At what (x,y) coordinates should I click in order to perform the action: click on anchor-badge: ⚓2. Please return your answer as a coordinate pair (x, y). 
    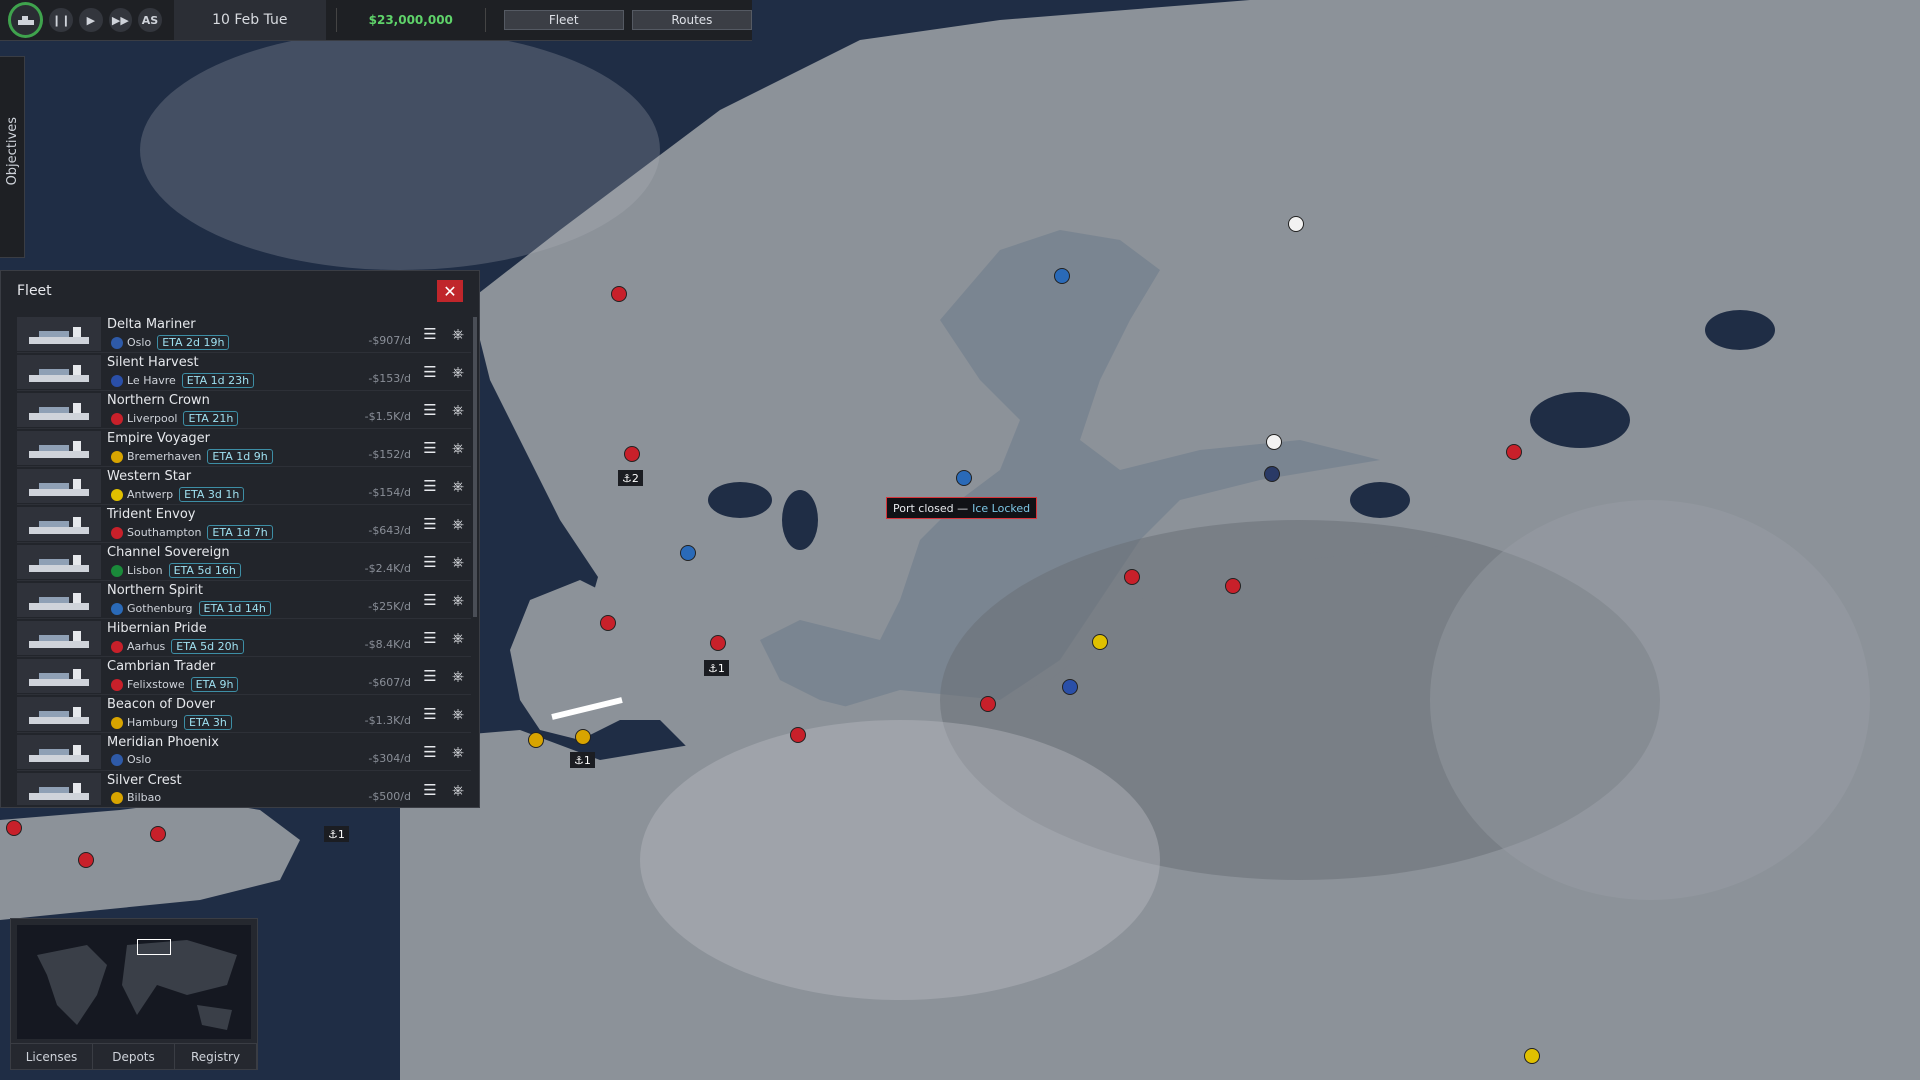
    Looking at the image, I should click on (630, 478).